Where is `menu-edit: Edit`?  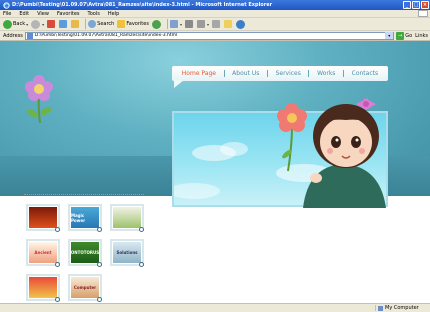
menu-edit: Edit is located at coordinates (24, 14).